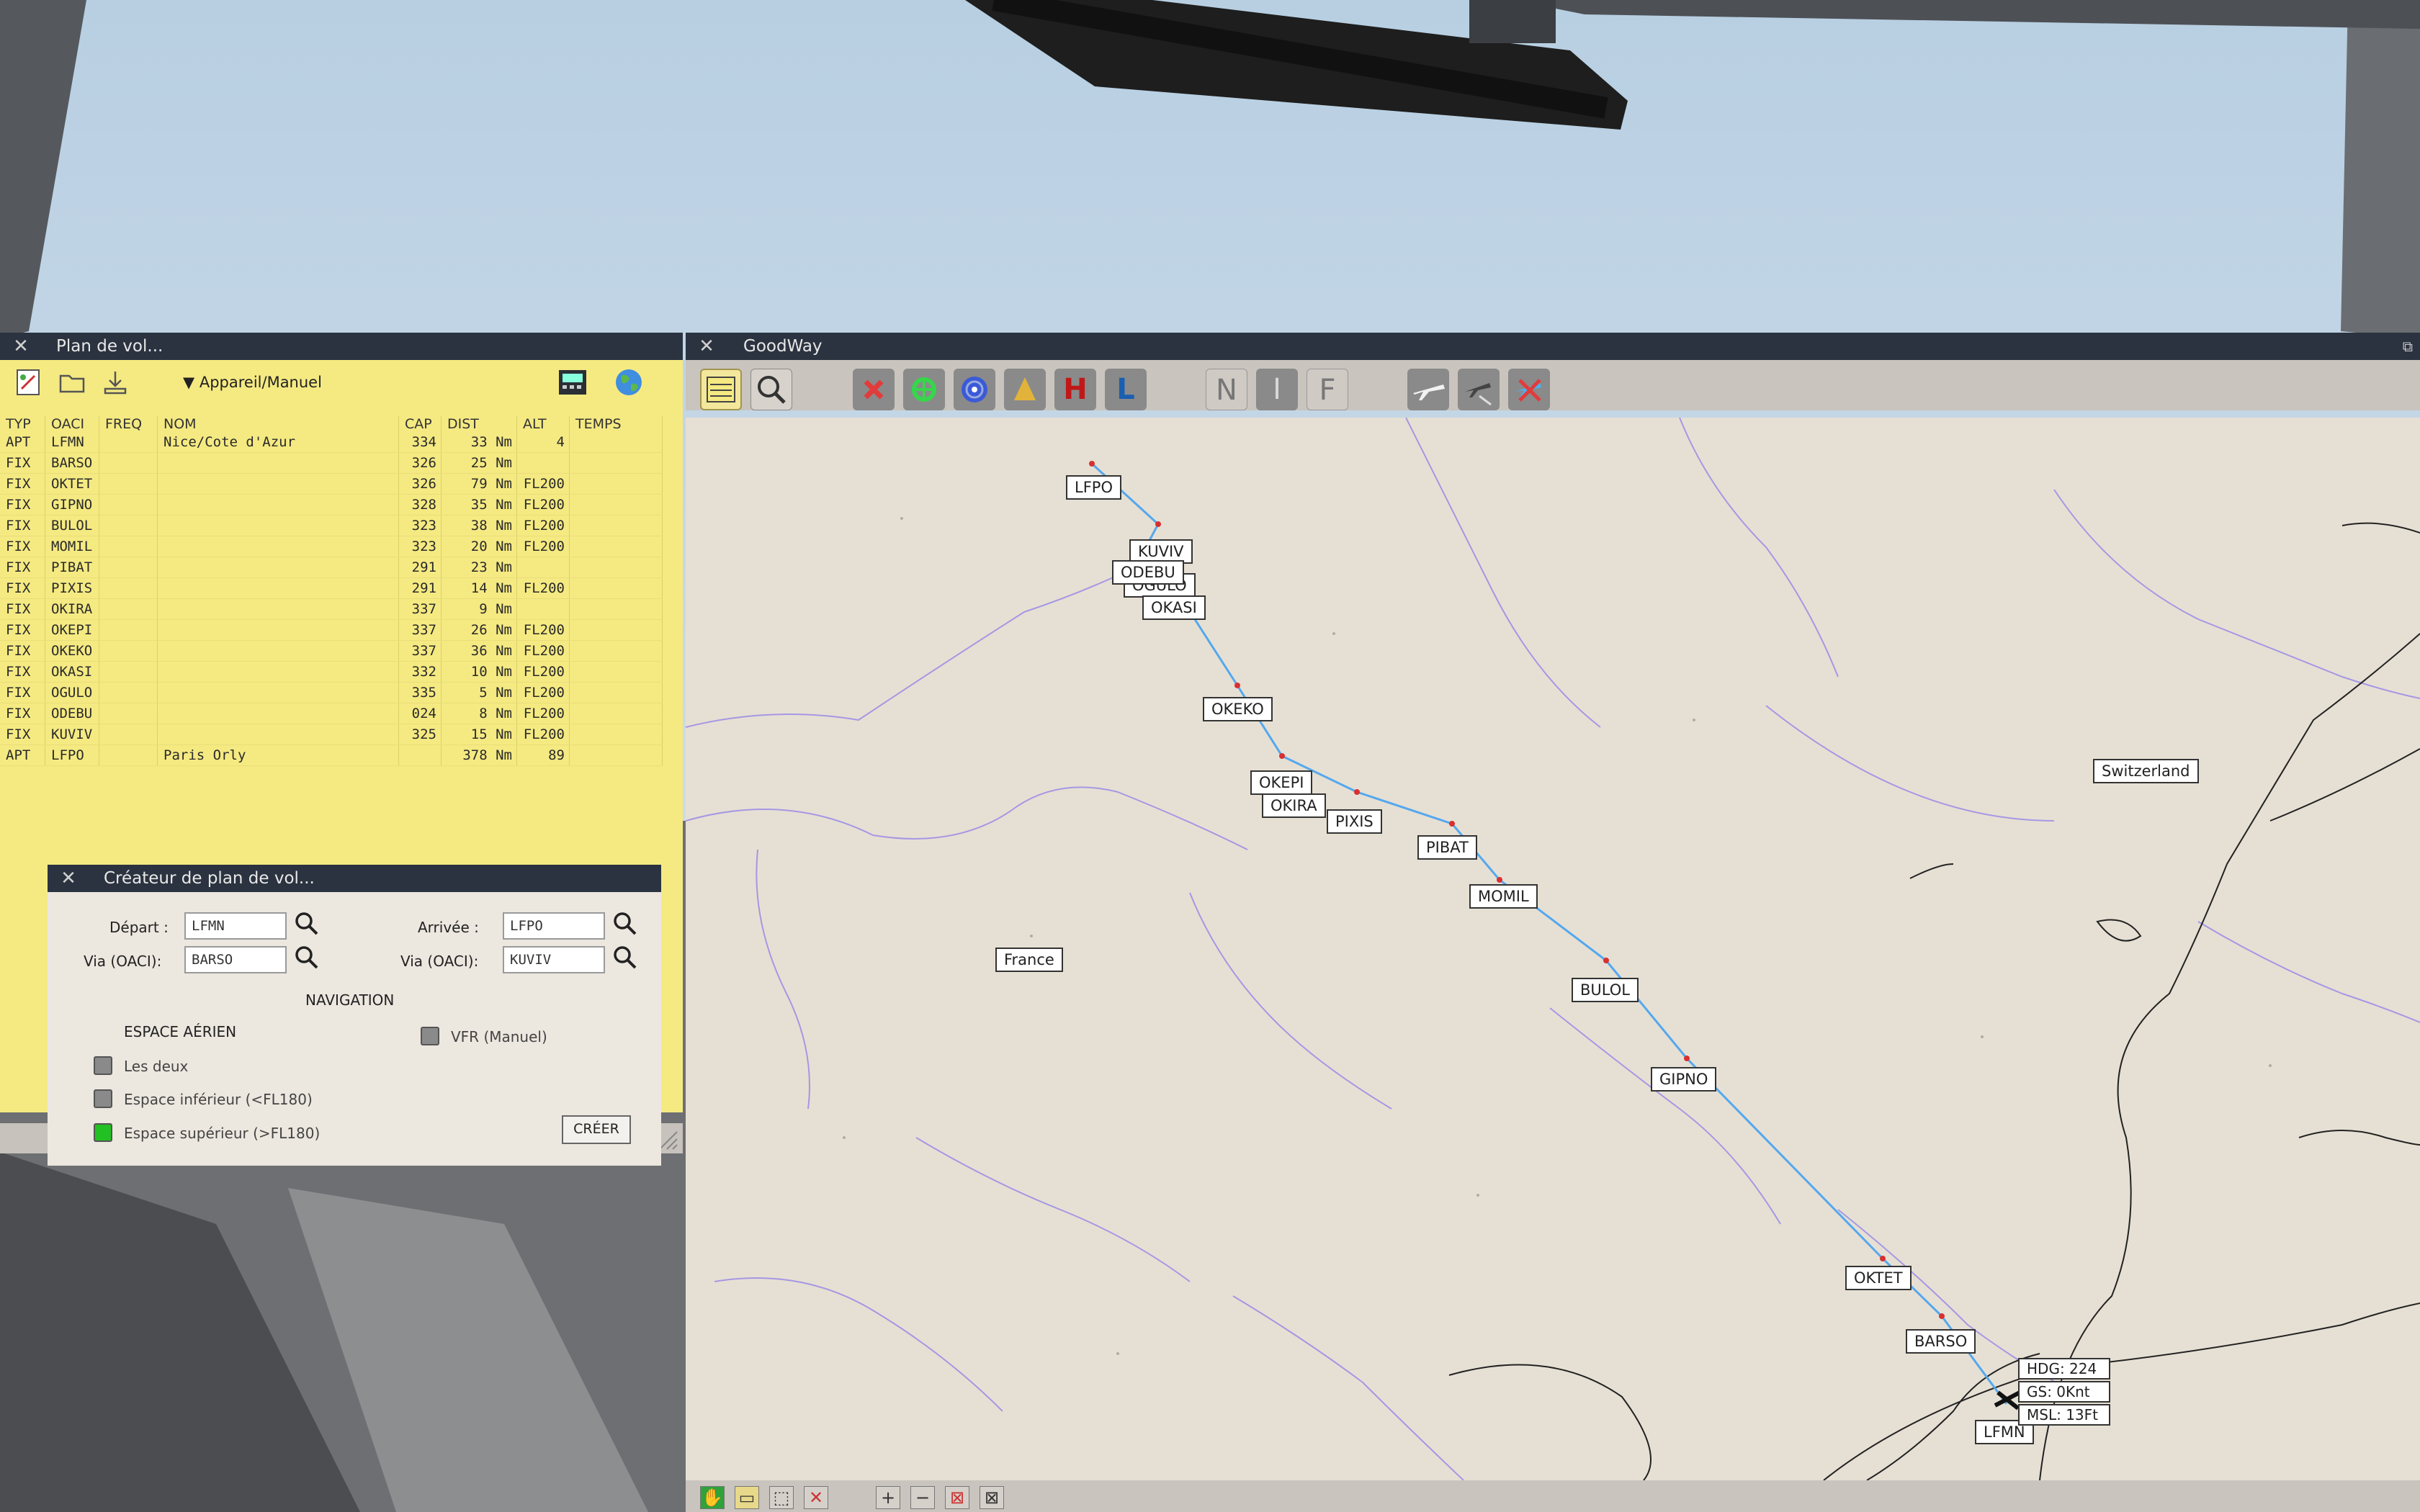  Describe the element at coordinates (747, 1497) in the screenshot. I see `ruler-icon: ▭` at that location.